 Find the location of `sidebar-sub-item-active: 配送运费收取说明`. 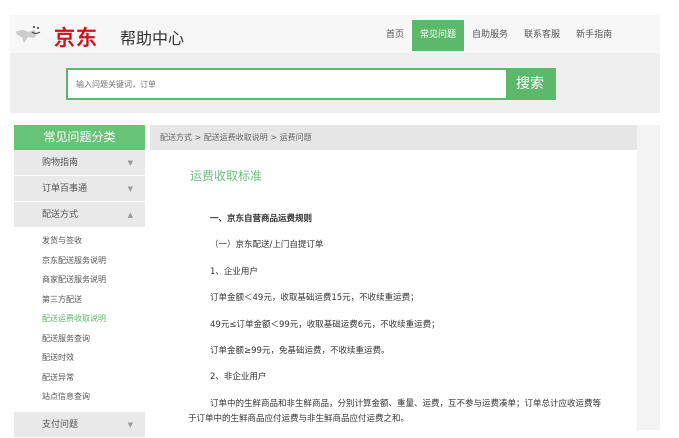

sidebar-sub-item-active: 配送运费收取说明 is located at coordinates (79, 319).